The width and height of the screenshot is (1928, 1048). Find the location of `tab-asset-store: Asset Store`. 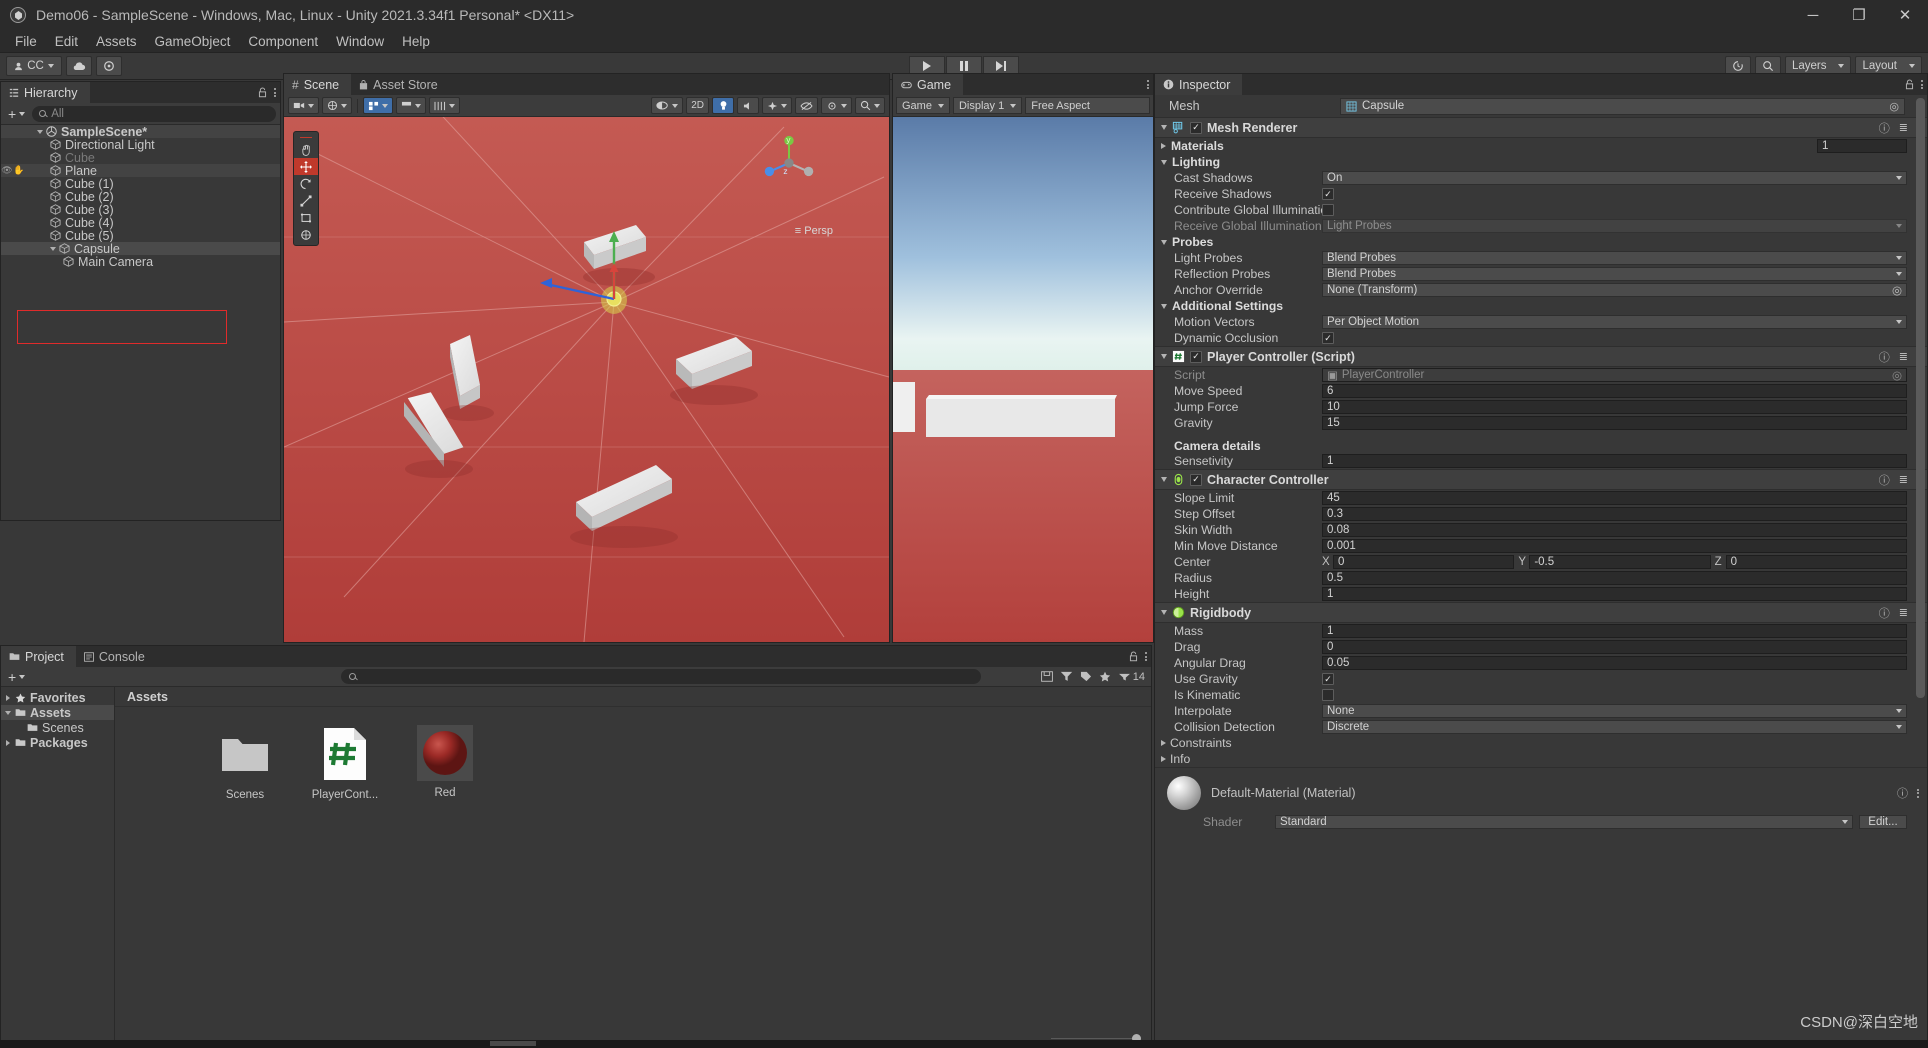

tab-asset-store: Asset Store is located at coordinates (400, 84).